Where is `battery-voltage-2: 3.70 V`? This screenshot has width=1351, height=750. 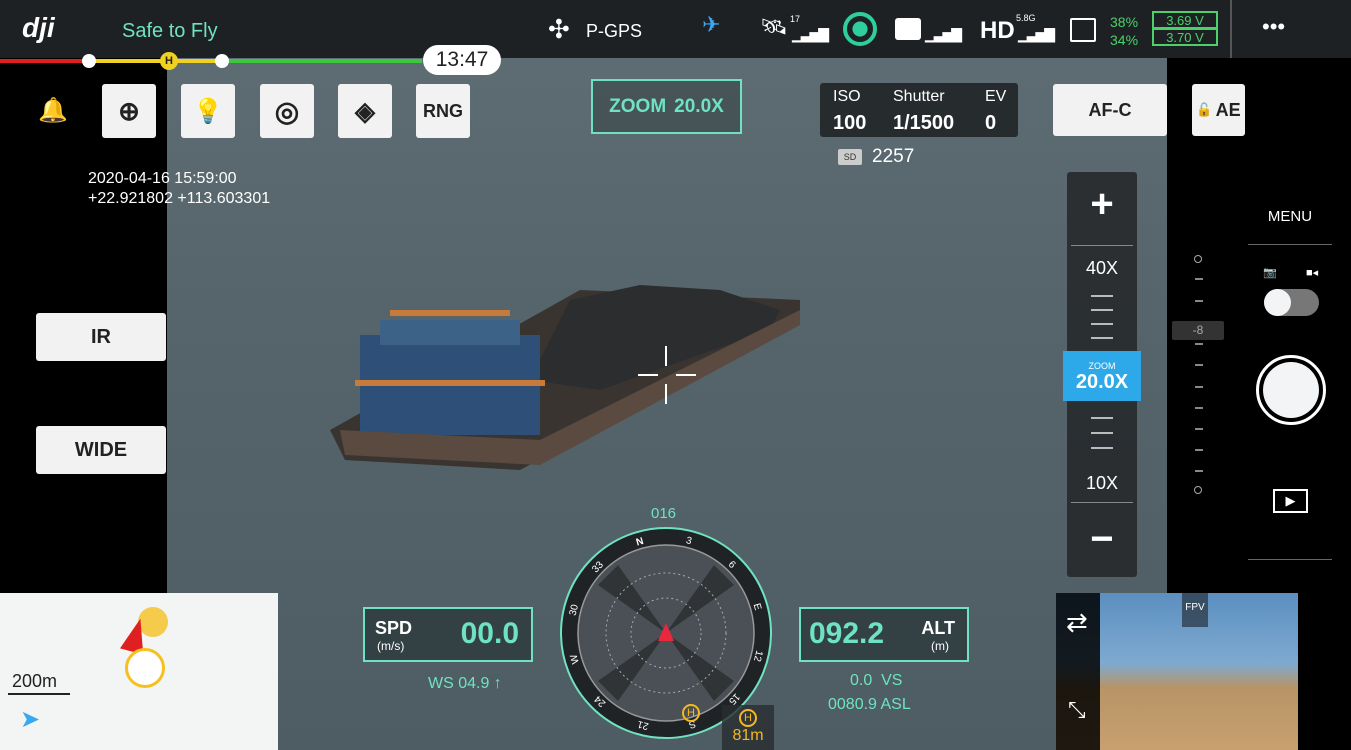 battery-voltage-2: 3.70 V is located at coordinates (1185, 37).